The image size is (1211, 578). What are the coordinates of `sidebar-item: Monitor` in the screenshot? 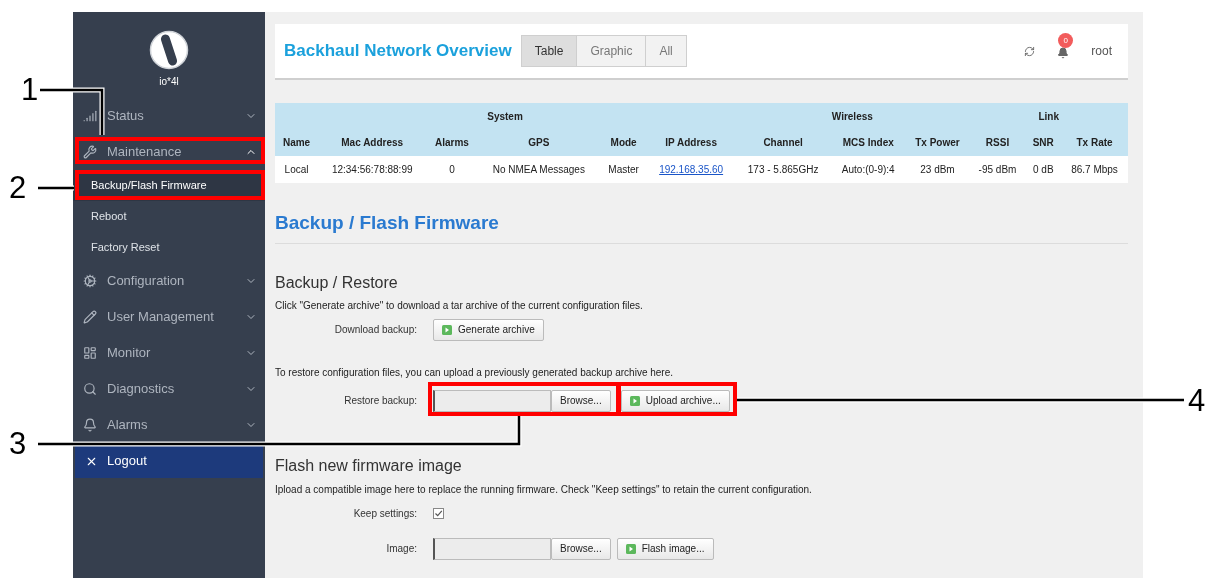 It's located at (169, 353).